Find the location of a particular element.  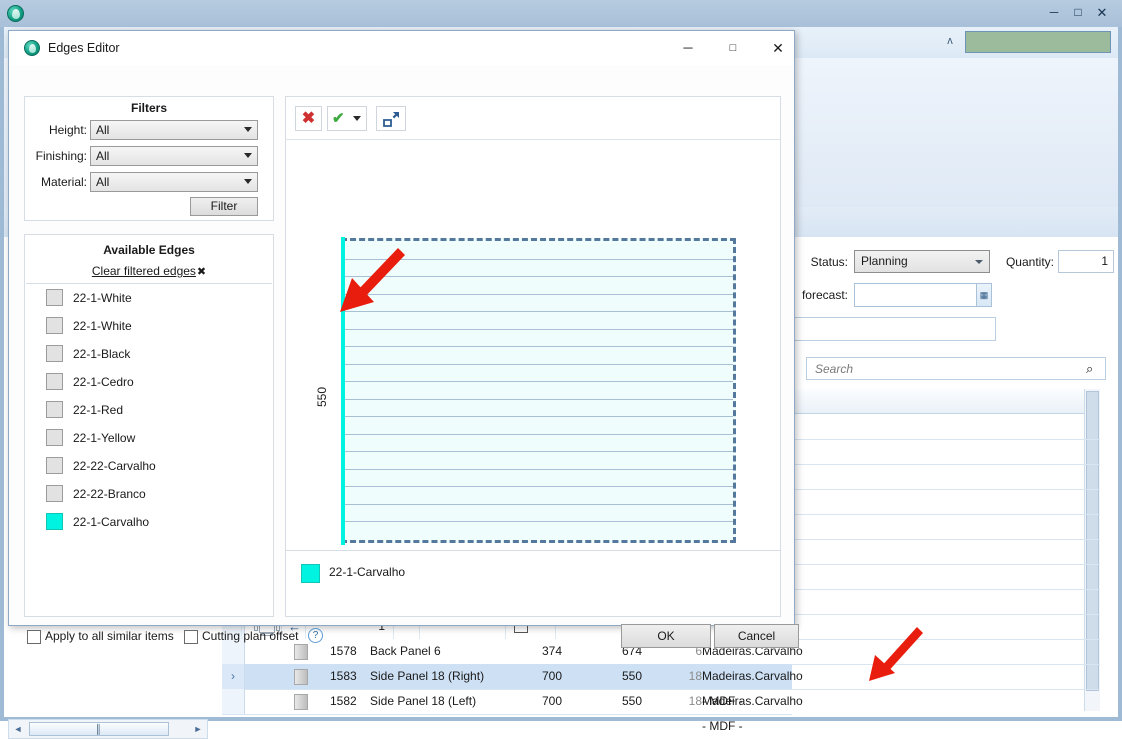

edge-list-item: 22-1-Black is located at coordinates (149, 354).